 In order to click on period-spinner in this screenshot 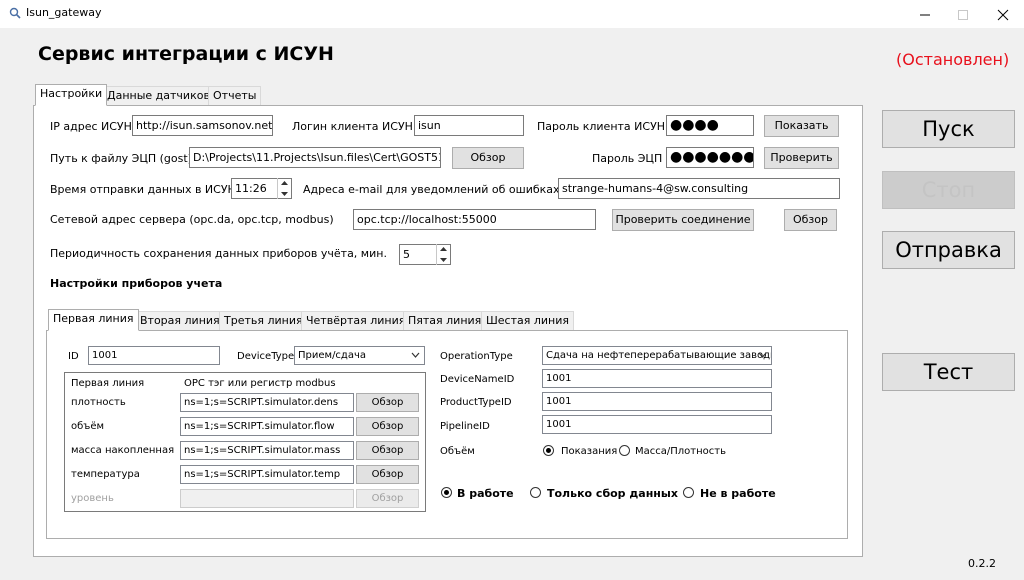, I will do `click(443, 254)`.